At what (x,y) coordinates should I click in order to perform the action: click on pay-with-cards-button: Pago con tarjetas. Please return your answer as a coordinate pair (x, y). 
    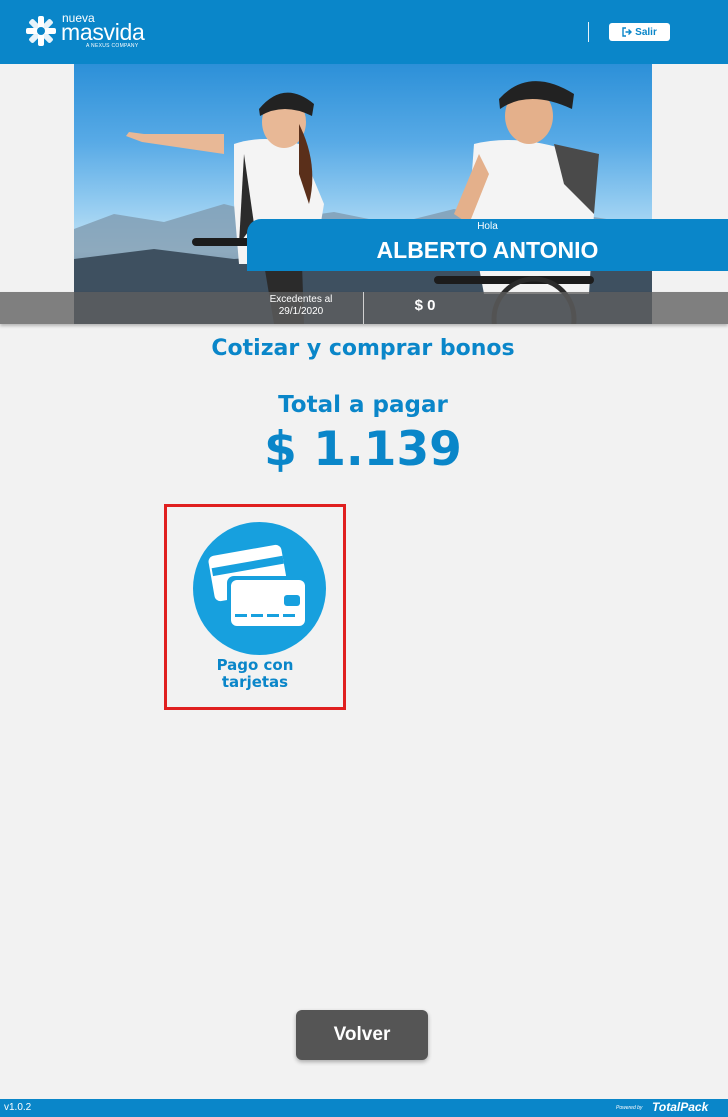
    Looking at the image, I should click on (255, 607).